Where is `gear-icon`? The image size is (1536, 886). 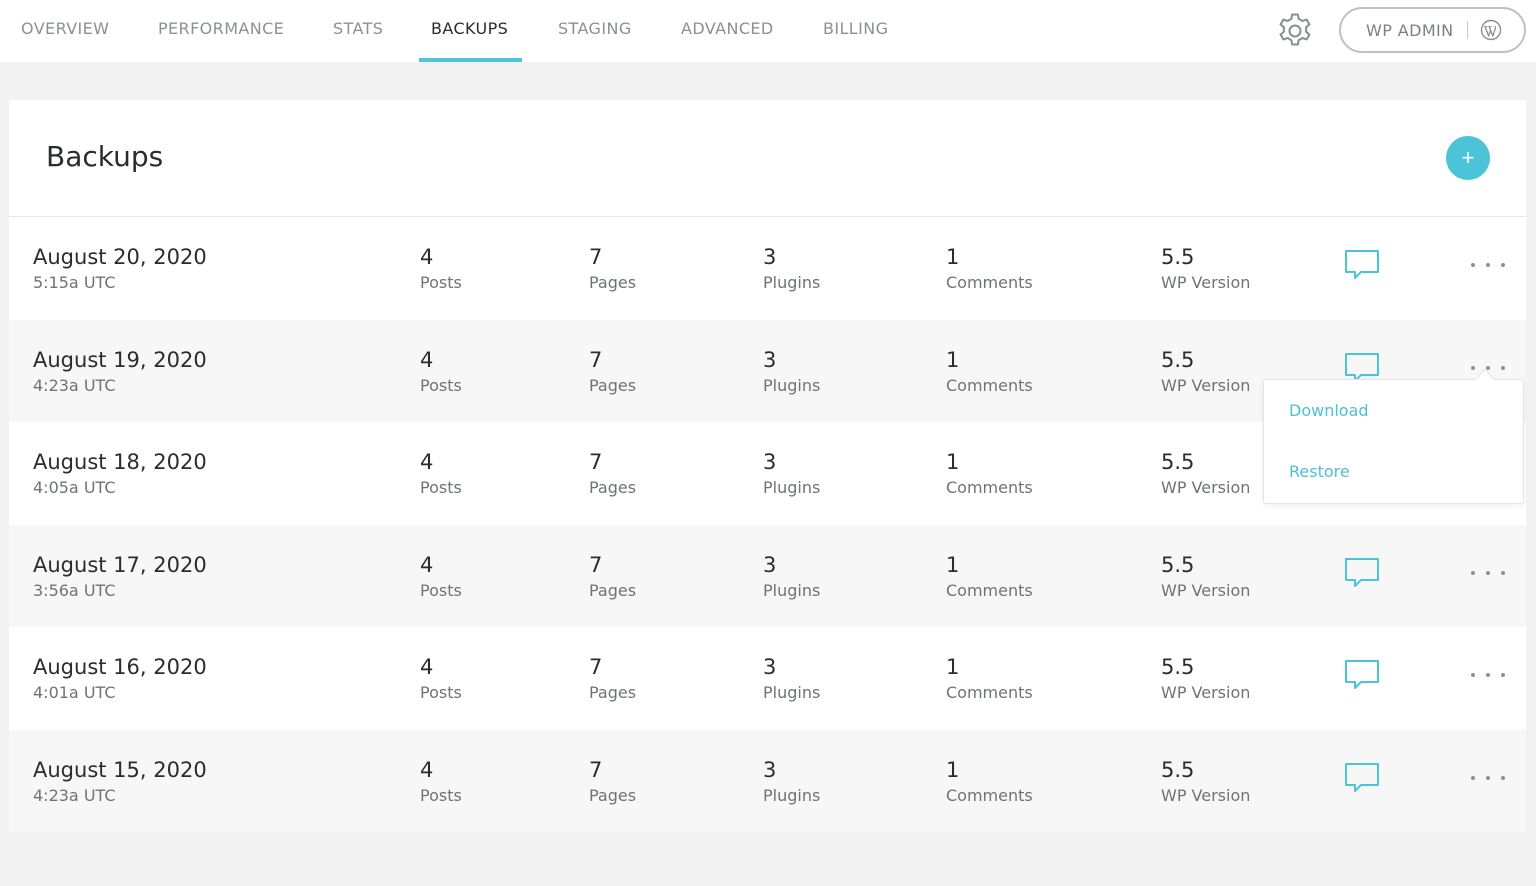
gear-icon is located at coordinates (1295, 31).